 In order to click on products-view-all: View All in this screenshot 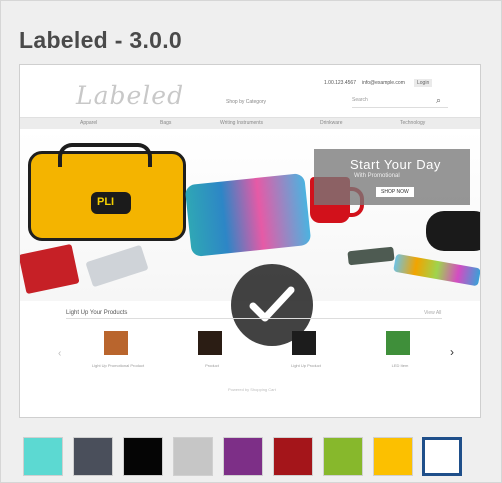, I will do `click(433, 313)`.